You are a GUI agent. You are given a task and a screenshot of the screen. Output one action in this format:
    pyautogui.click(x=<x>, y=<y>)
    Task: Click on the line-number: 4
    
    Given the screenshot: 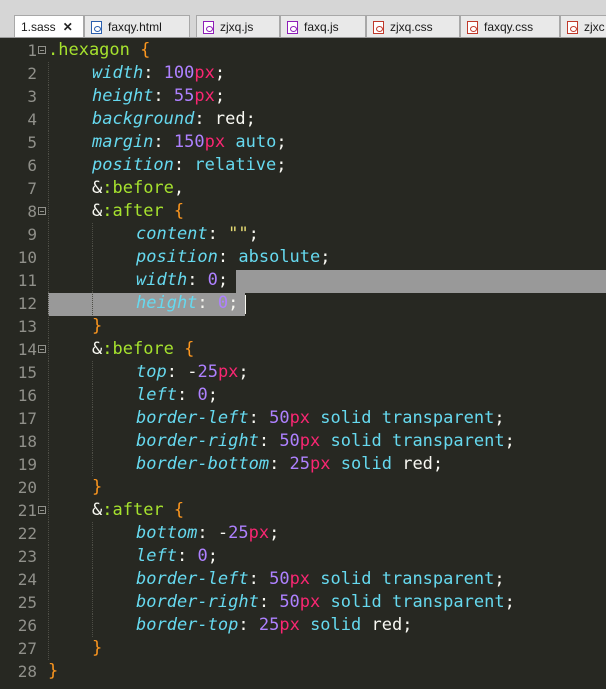 What is the action you would take?
    pyautogui.click(x=32, y=119)
    